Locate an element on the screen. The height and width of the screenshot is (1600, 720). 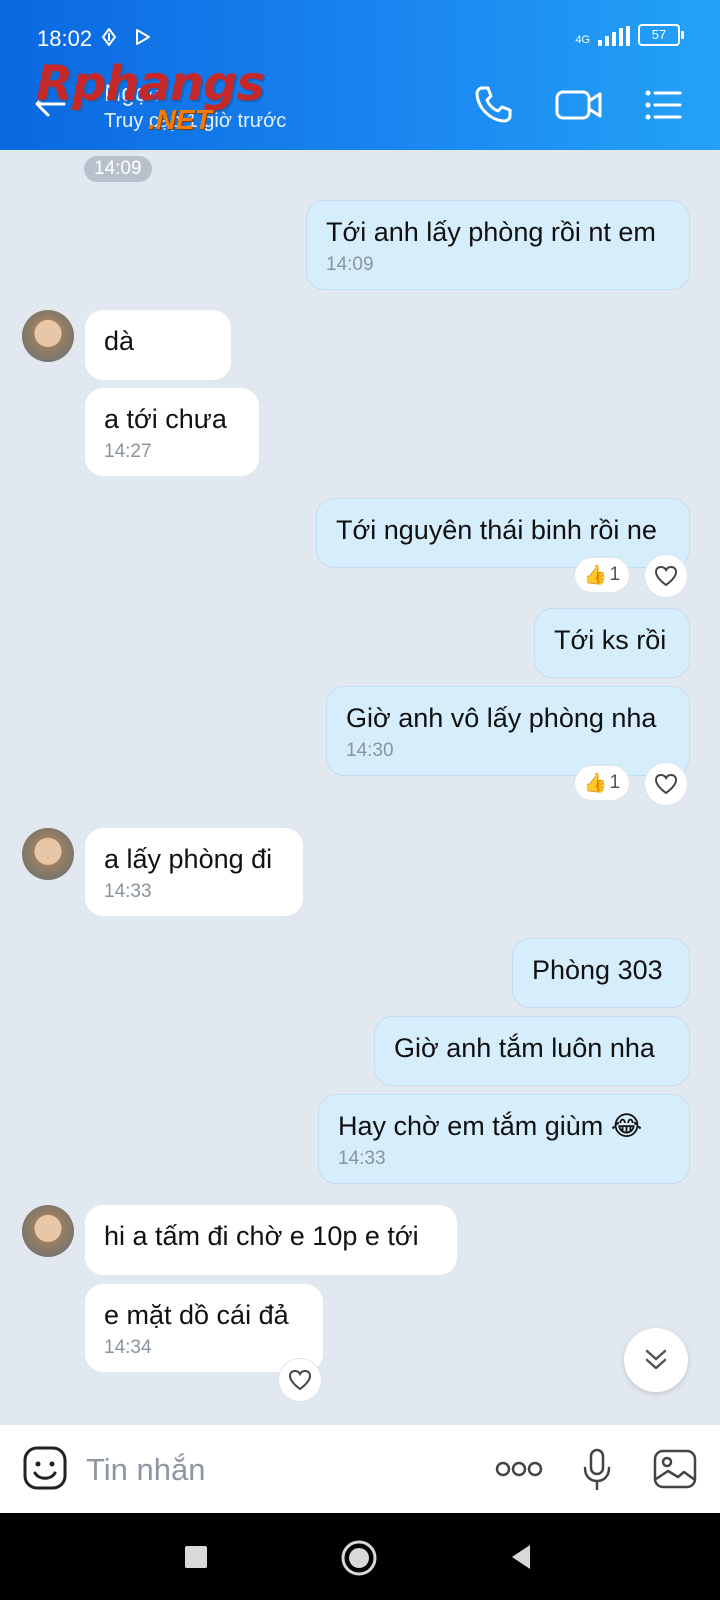
outgoing-message: Giờ anh tắm luôn nha is located at coordinates (532, 1051).